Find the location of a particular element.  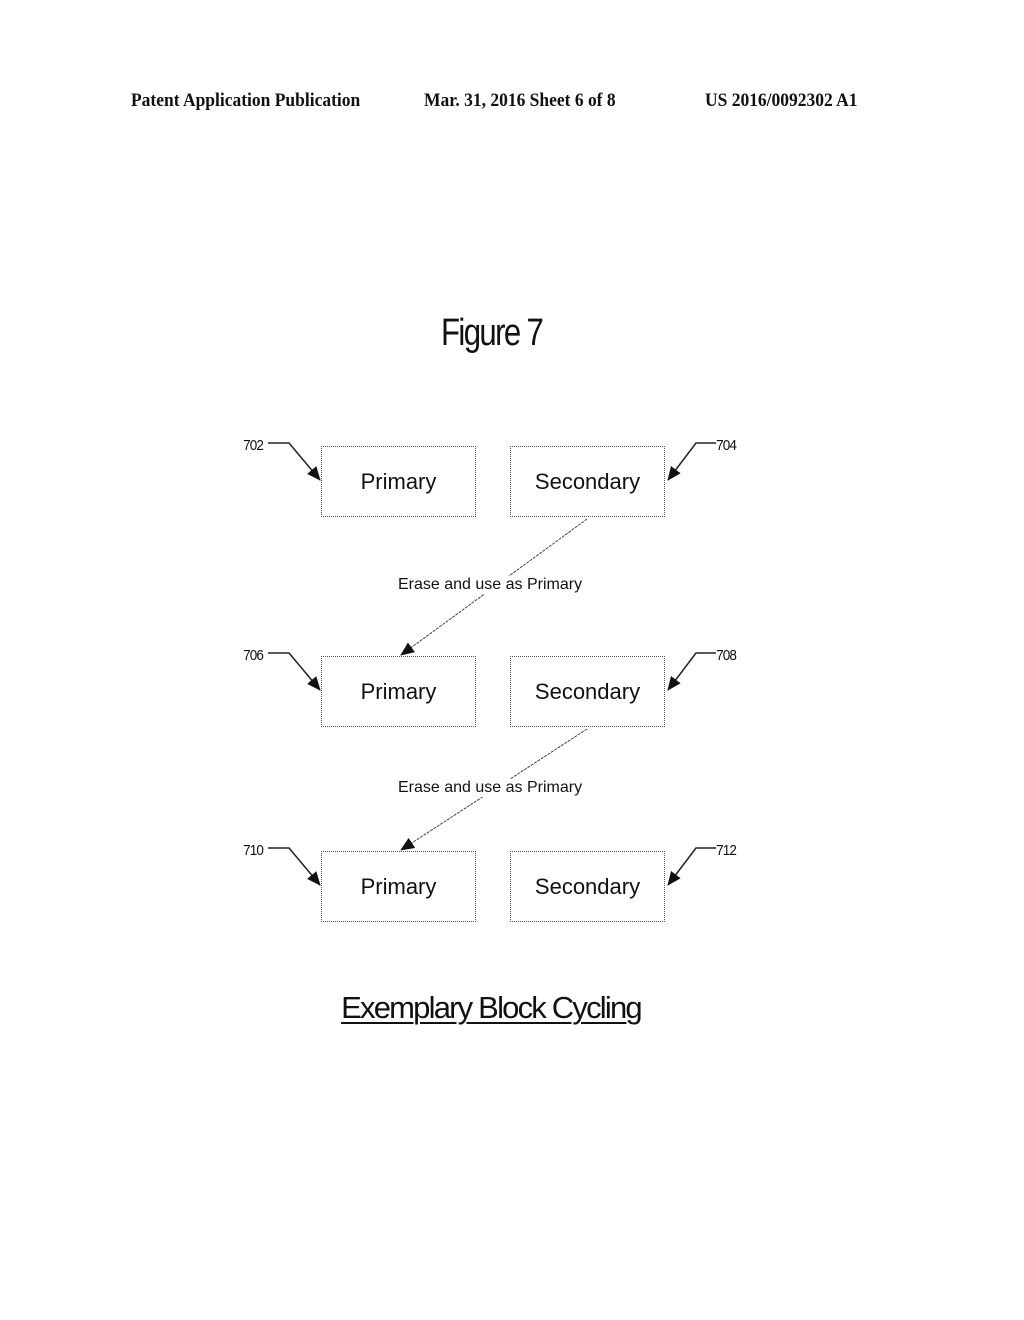

transition-label-2: Erase and use as Primary is located at coordinates (490, 788).